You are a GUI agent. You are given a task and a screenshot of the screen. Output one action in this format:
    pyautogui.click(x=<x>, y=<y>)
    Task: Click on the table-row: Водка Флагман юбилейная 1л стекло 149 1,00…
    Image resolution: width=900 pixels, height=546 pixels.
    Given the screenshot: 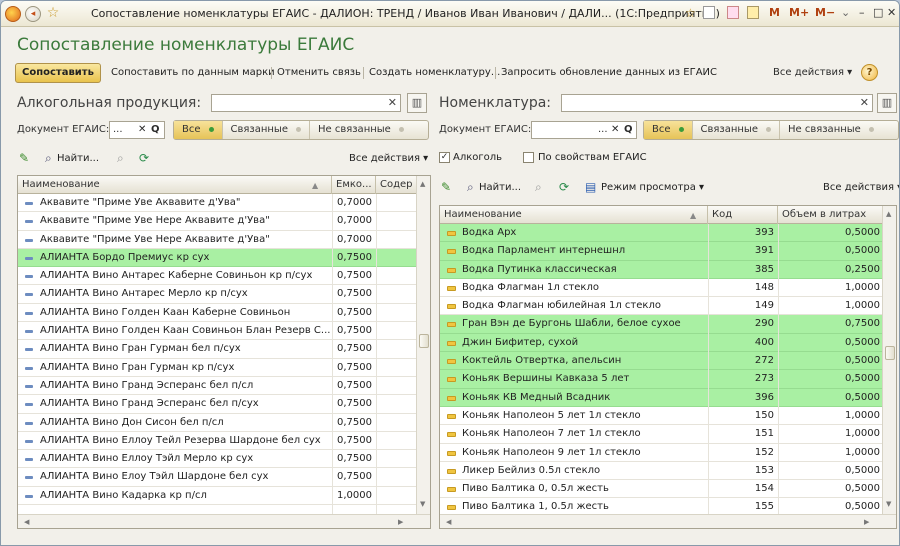 What is the action you would take?
    pyautogui.click(x=662, y=306)
    